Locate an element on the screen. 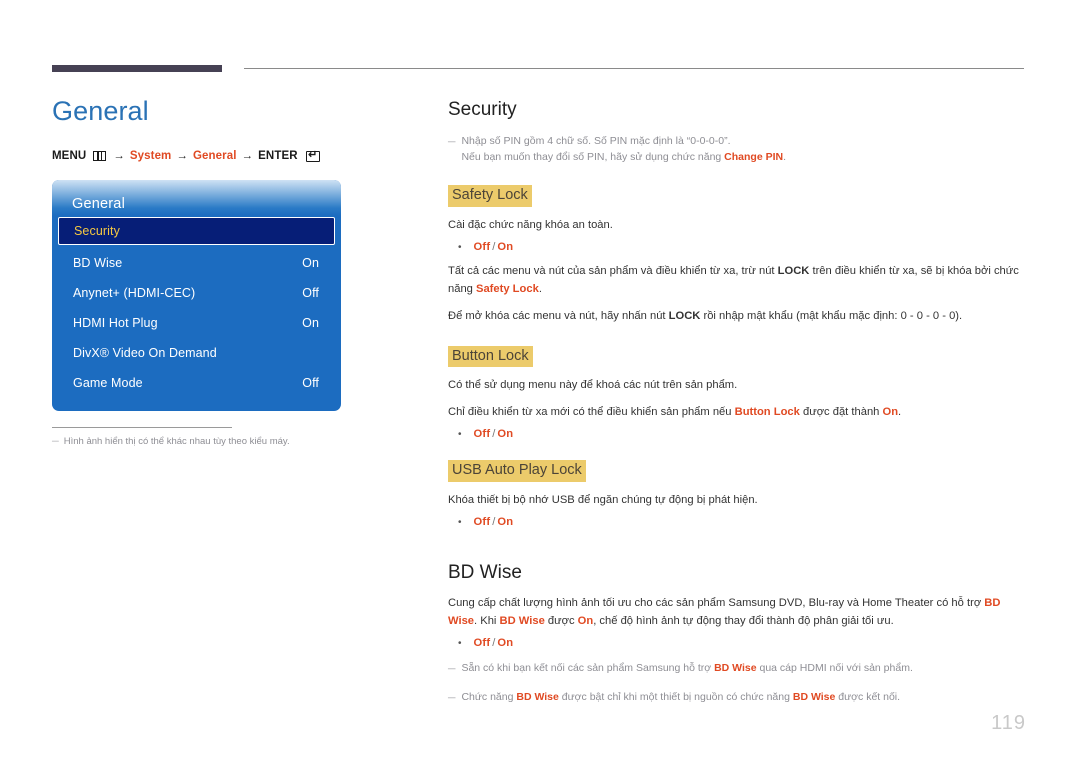 Image resolution: width=1080 pixels, height=763 pixels. bd-wise-para1-b: . Khi is located at coordinates (487, 621).